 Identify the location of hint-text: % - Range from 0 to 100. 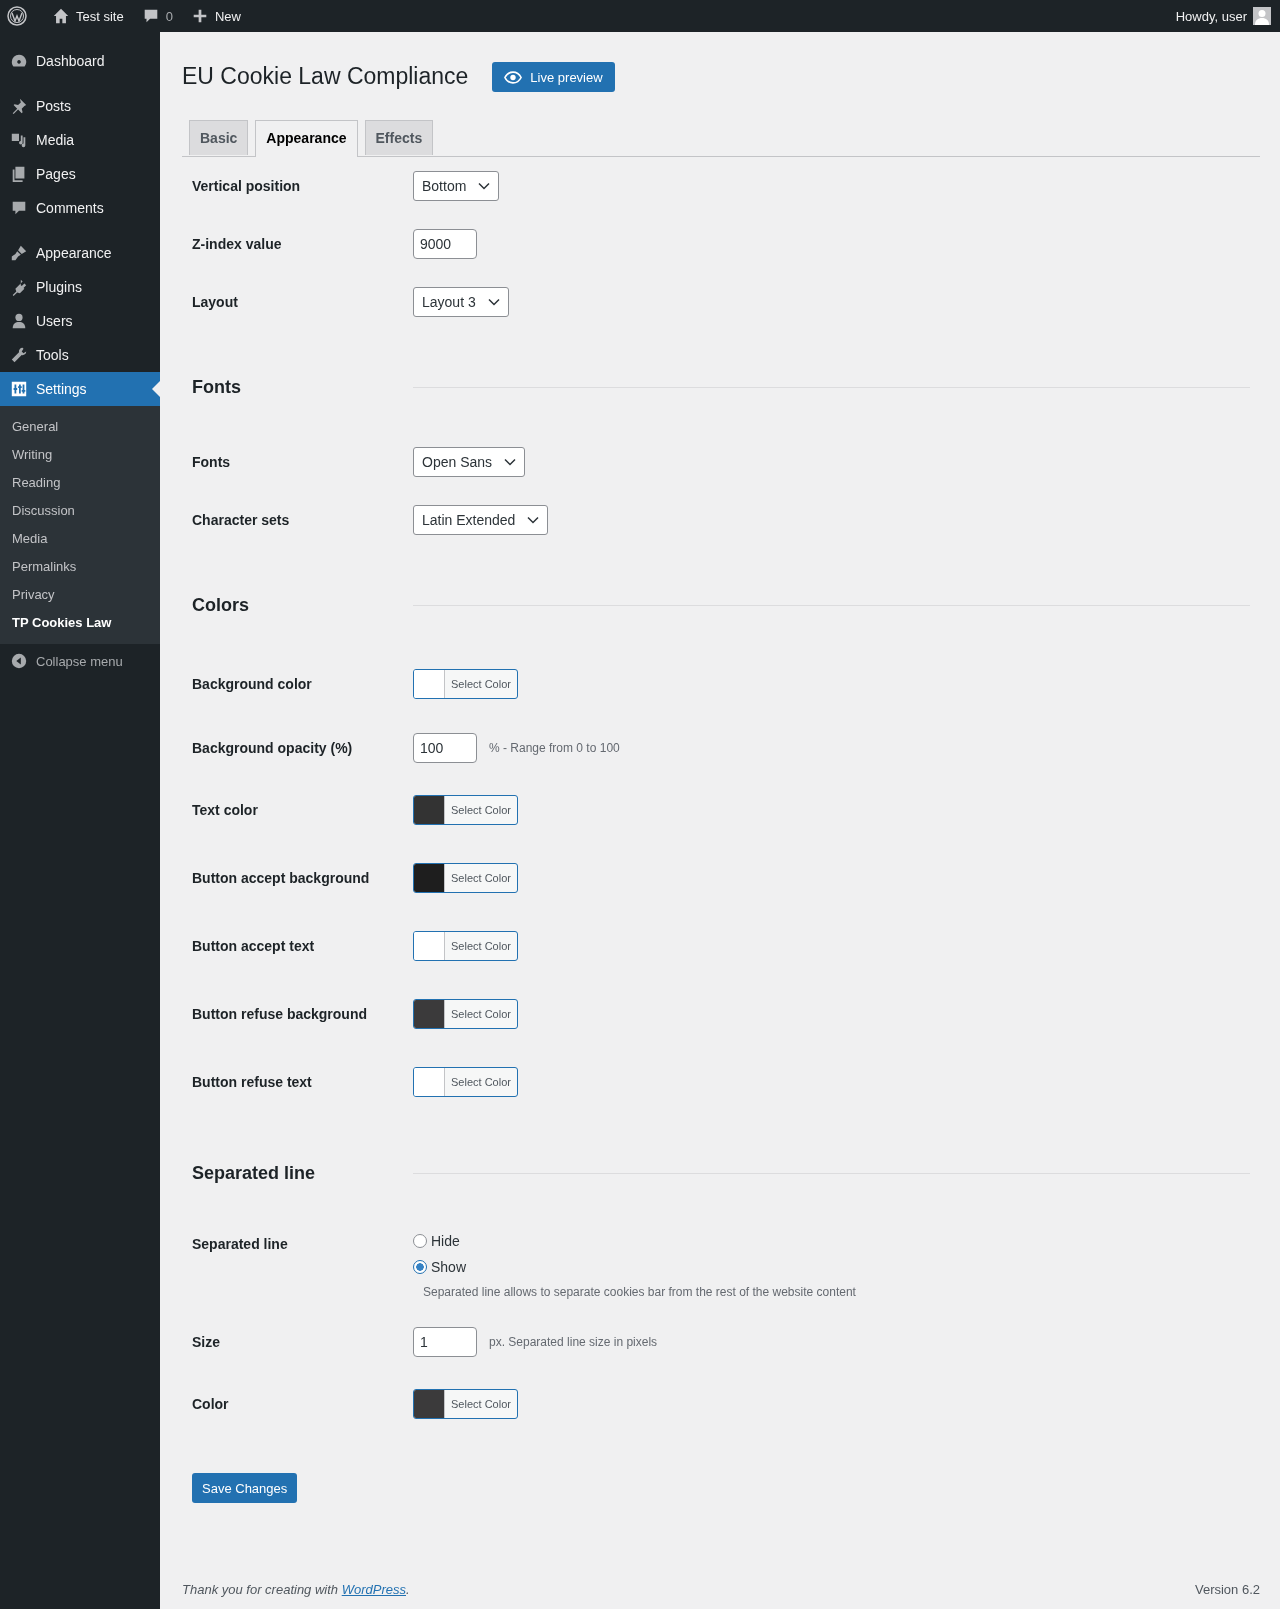
(554, 748).